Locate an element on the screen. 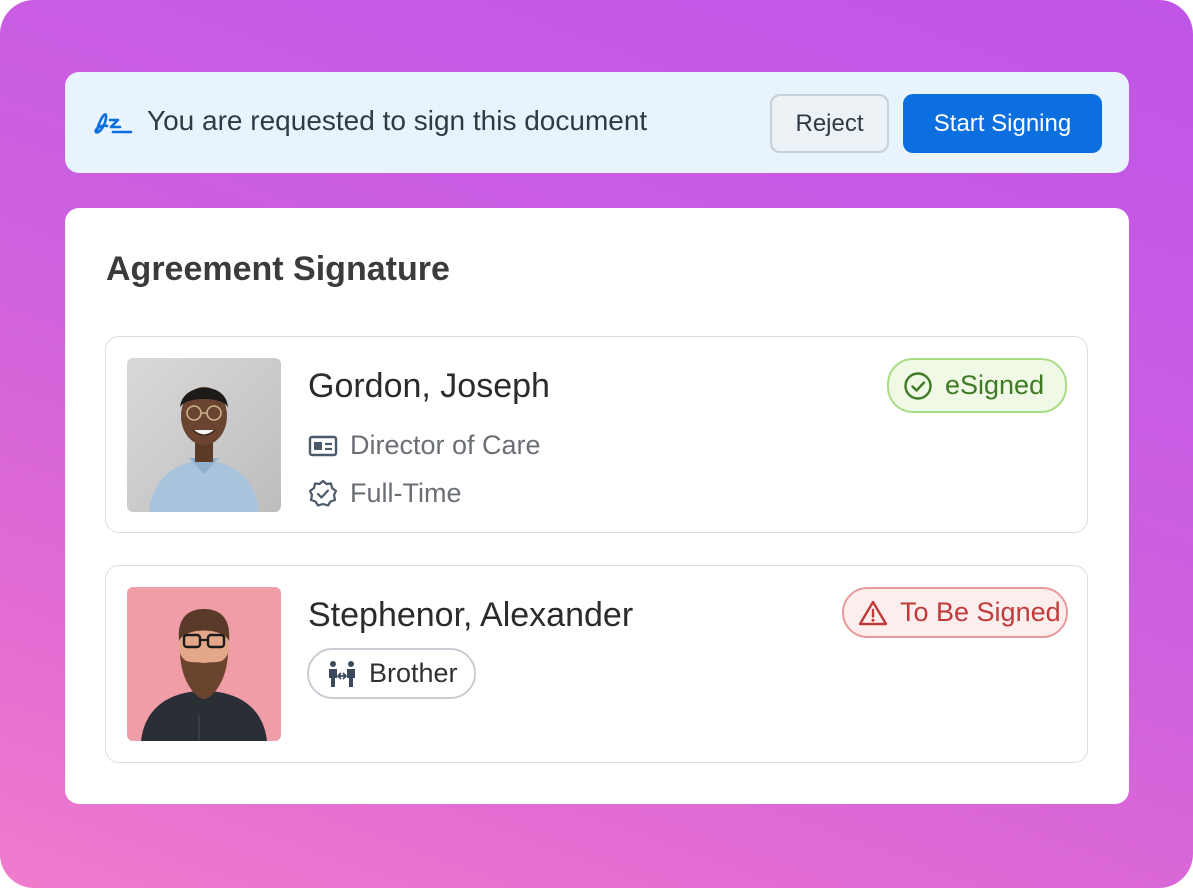 The width and height of the screenshot is (1193, 888). family-icon is located at coordinates (342, 673).